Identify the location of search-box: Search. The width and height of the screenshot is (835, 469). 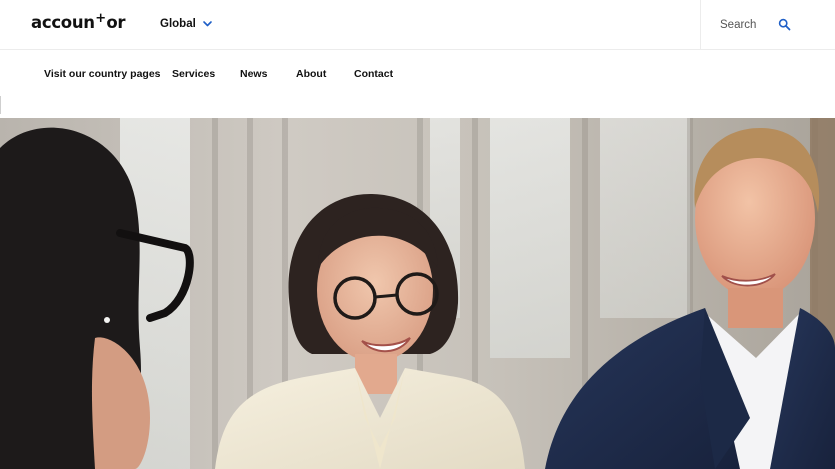
(767, 25).